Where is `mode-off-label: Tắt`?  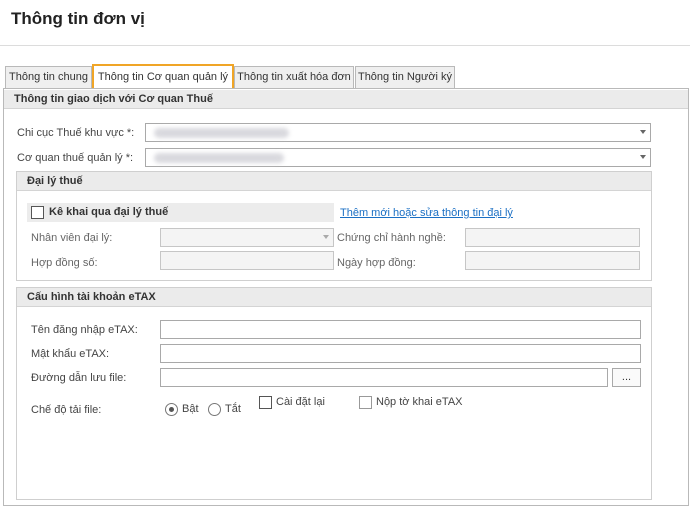 mode-off-label: Tắt is located at coordinates (233, 409).